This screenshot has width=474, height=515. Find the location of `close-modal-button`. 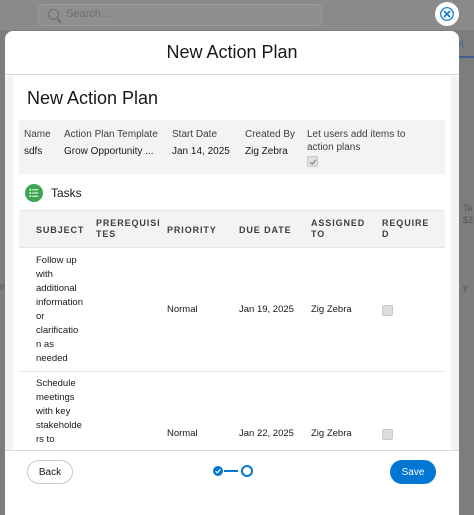

close-modal-button is located at coordinates (447, 14).